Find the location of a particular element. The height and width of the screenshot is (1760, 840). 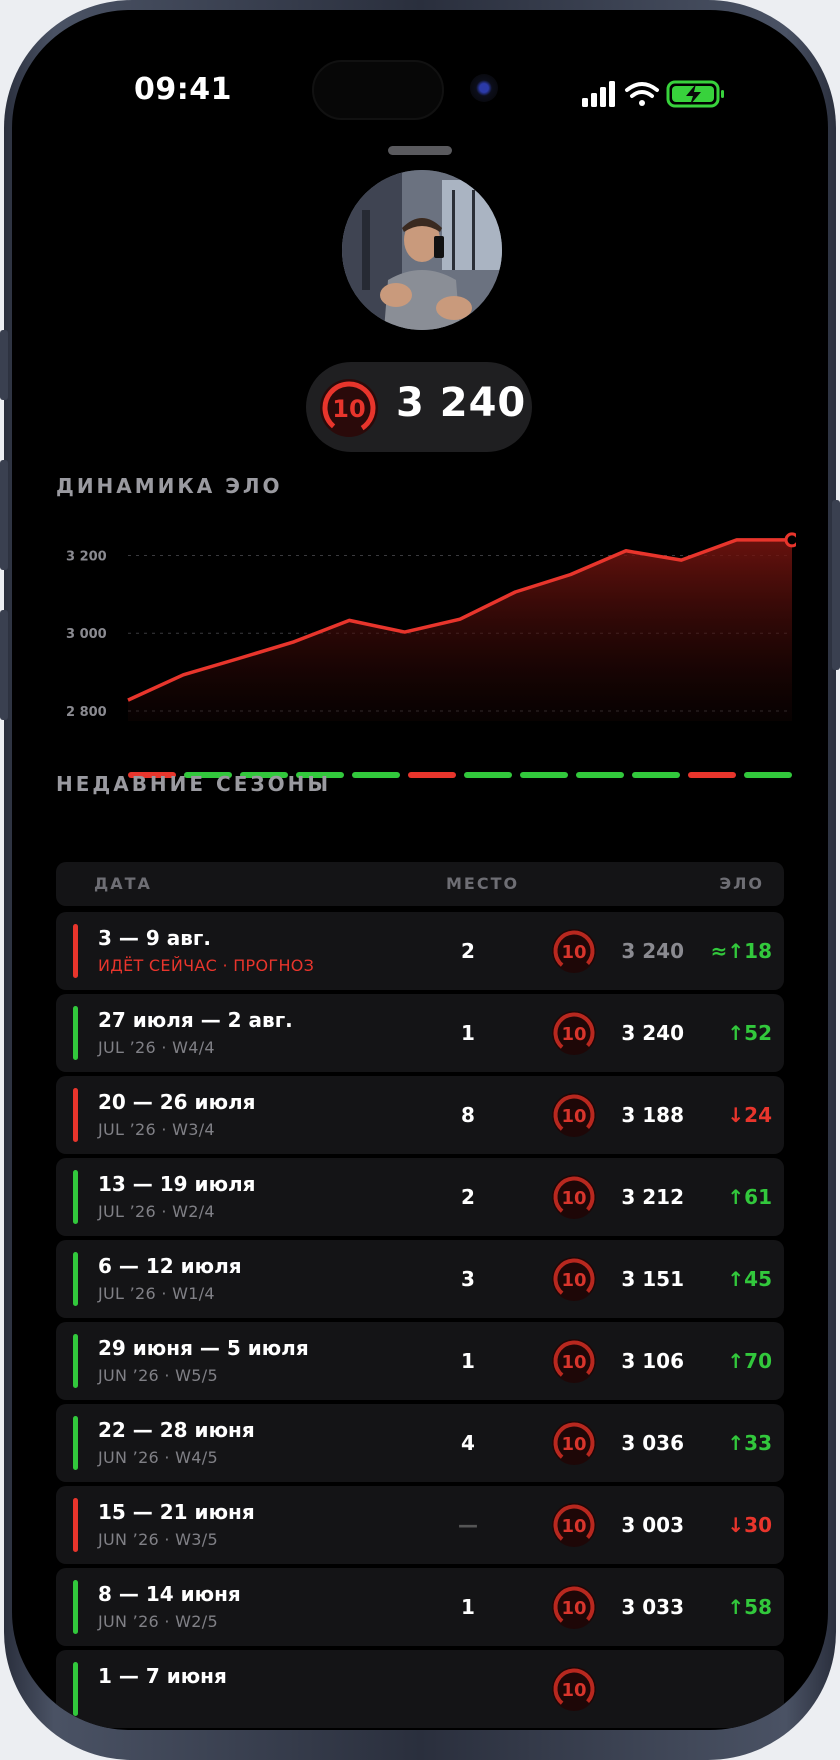

season-delta: ↑61 is located at coordinates (749, 1197).